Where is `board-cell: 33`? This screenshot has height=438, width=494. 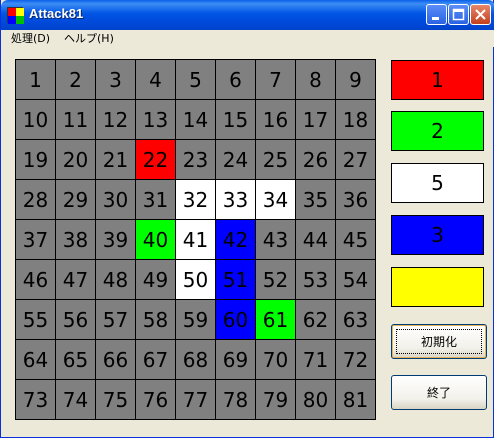 board-cell: 33 is located at coordinates (235, 199).